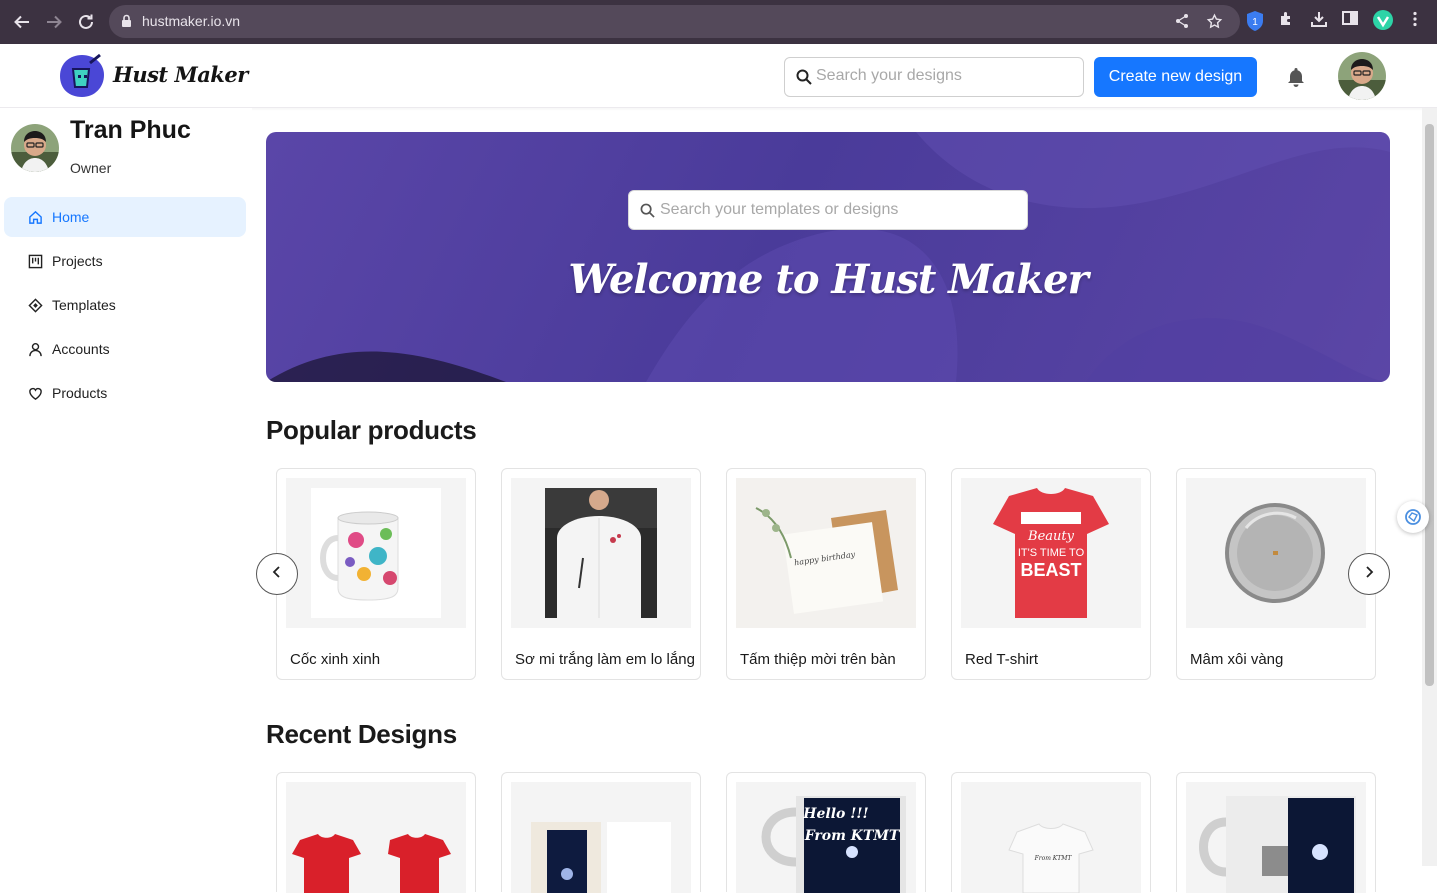  I want to click on product-image: Beauty IT'S TIME TO BEAST, so click(1051, 553).